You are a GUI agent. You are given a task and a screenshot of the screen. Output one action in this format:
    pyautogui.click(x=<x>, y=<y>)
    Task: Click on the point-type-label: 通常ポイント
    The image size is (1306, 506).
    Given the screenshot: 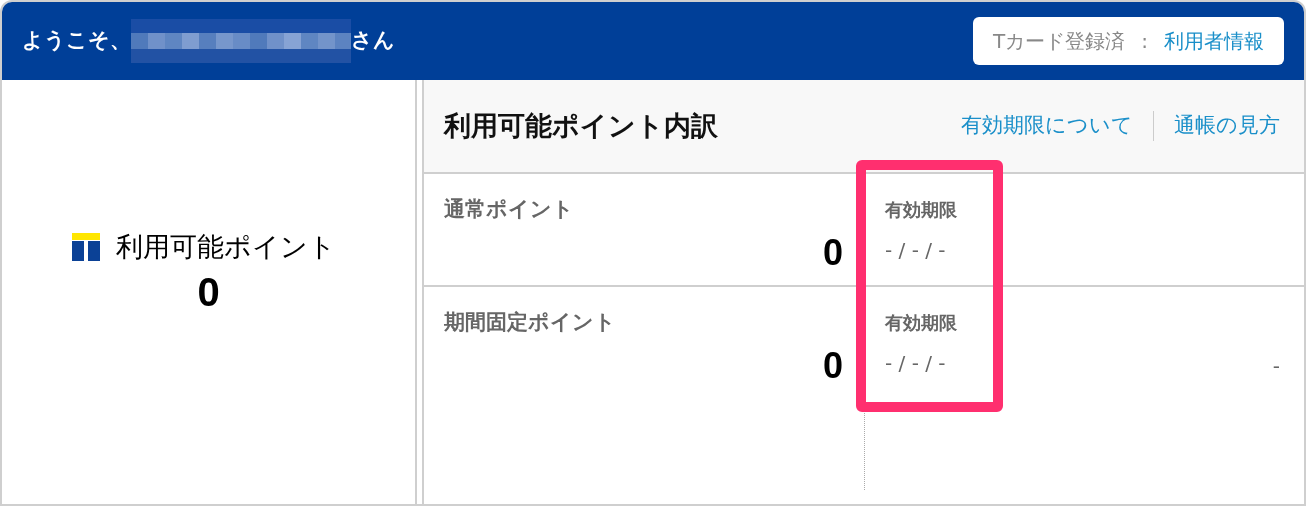 What is the action you would take?
    pyautogui.click(x=509, y=209)
    